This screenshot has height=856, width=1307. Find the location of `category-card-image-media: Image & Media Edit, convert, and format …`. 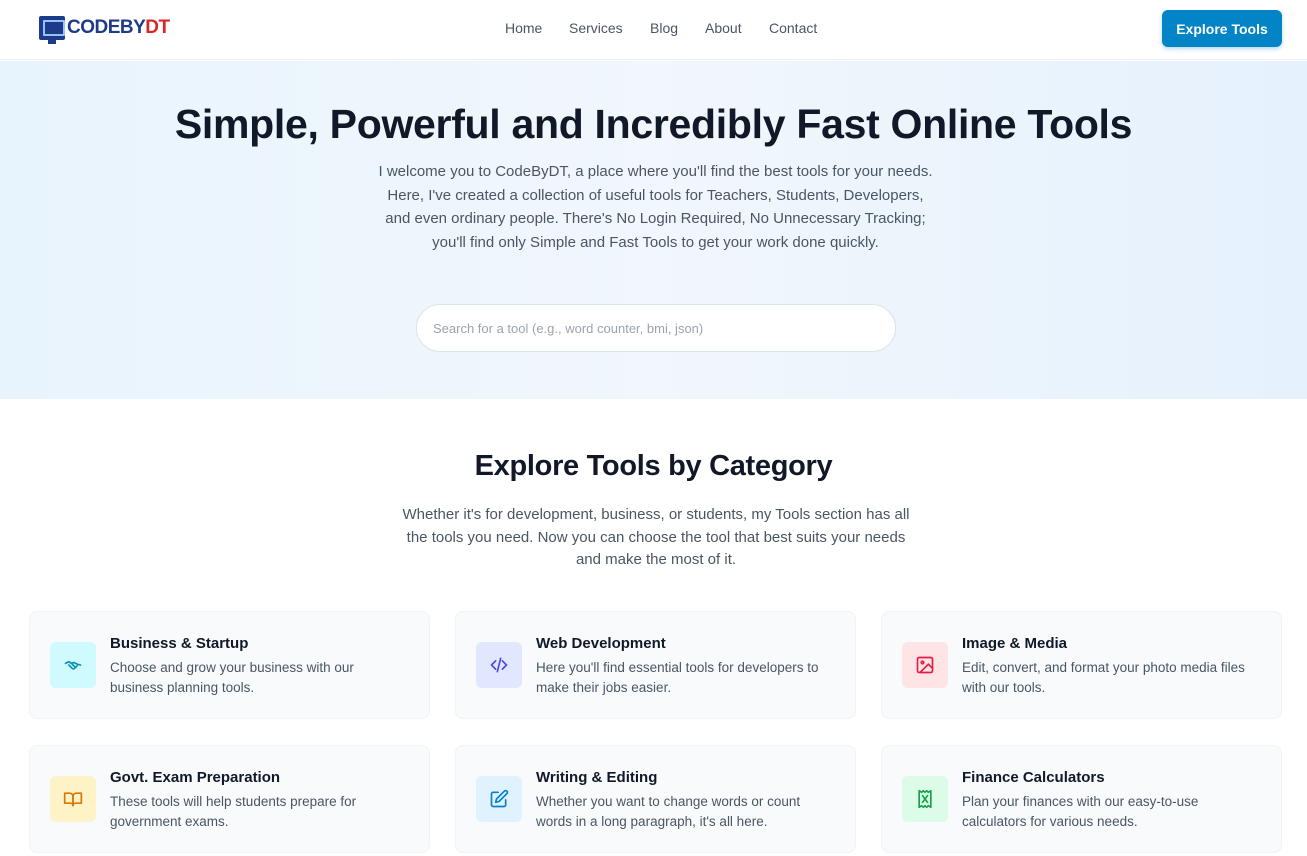

category-card-image-media: Image & Media Edit, convert, and format … is located at coordinates (1081, 665).